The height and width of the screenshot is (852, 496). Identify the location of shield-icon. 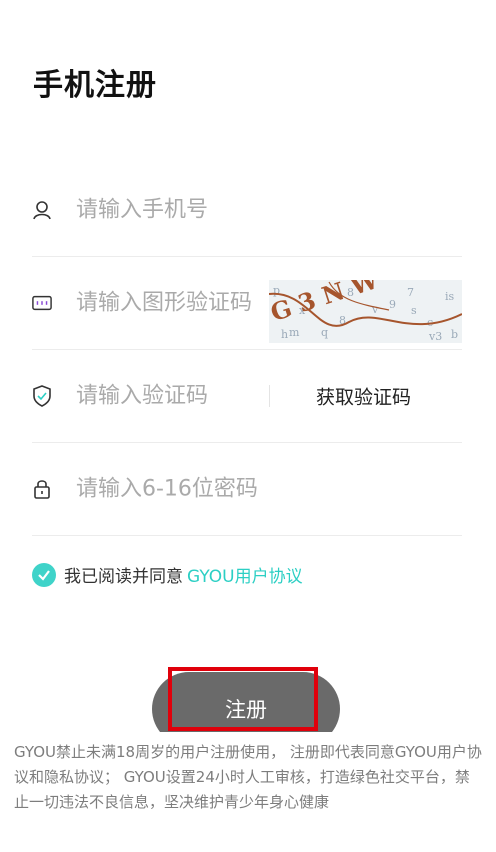
(42, 396).